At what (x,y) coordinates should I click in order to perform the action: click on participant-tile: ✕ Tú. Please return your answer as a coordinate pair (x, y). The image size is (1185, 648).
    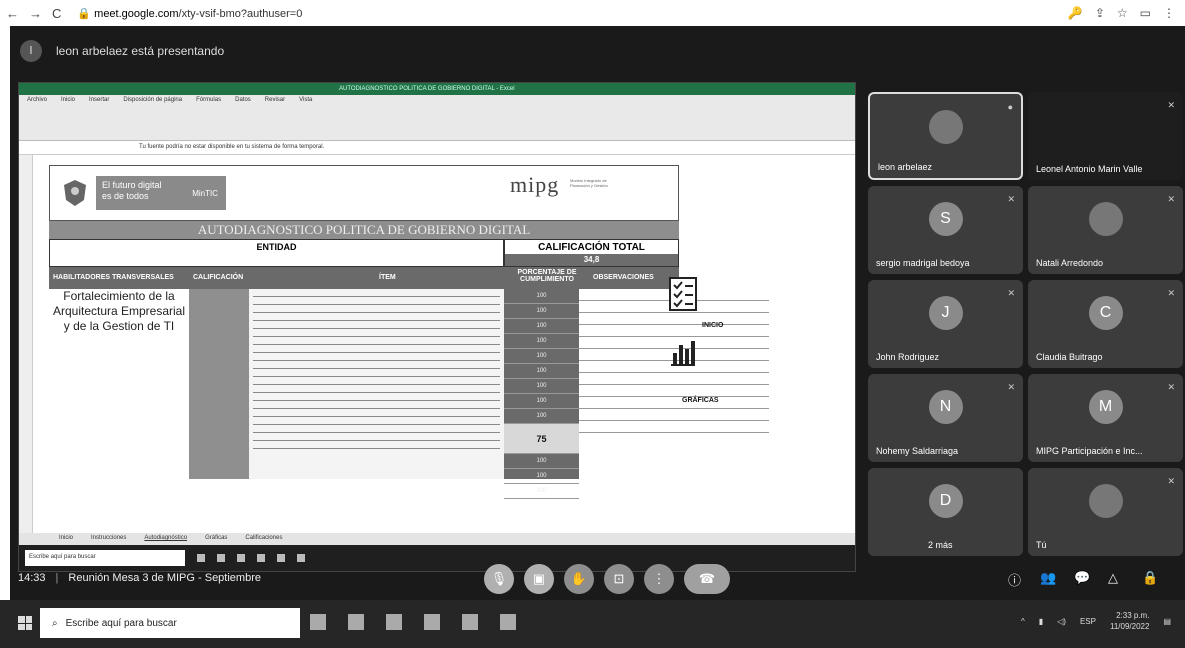
    Looking at the image, I should click on (1105, 512).